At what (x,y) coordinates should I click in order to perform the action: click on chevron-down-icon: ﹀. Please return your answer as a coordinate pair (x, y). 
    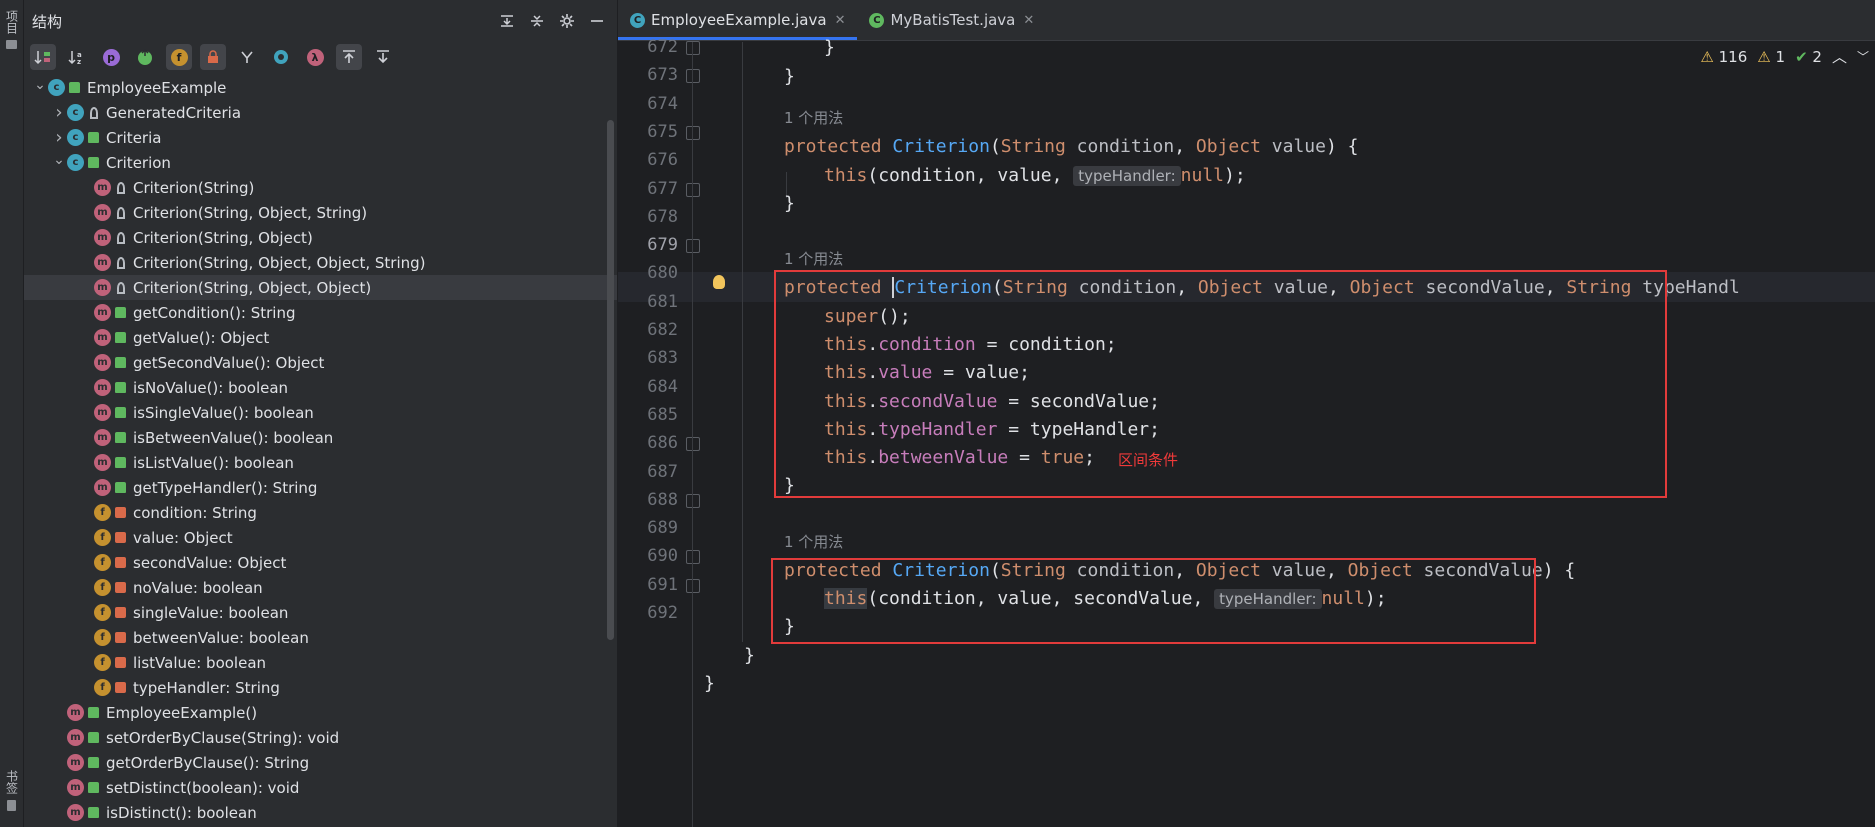
    Looking at the image, I should click on (1863, 56).